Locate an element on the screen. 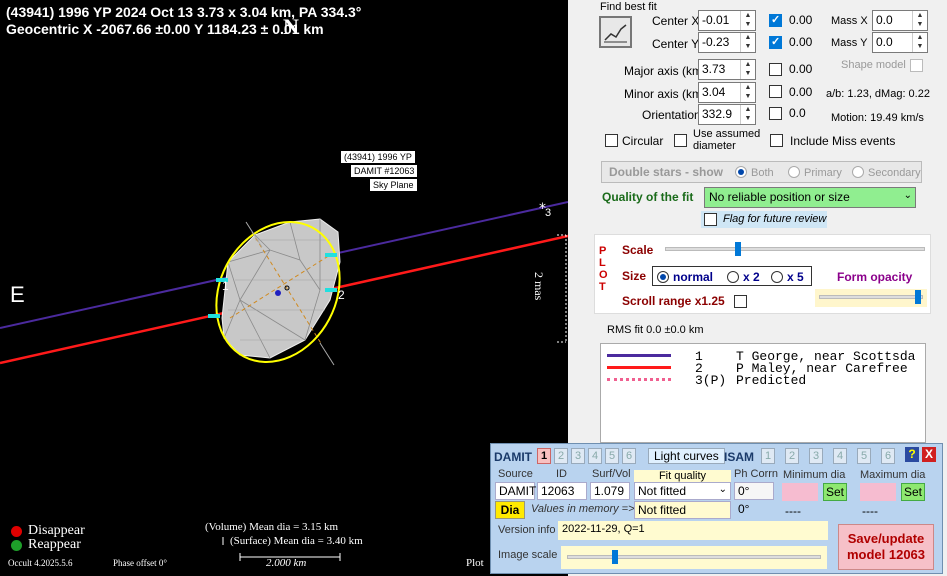  save-update-model-button: Save/update model 12063 is located at coordinates (886, 547).